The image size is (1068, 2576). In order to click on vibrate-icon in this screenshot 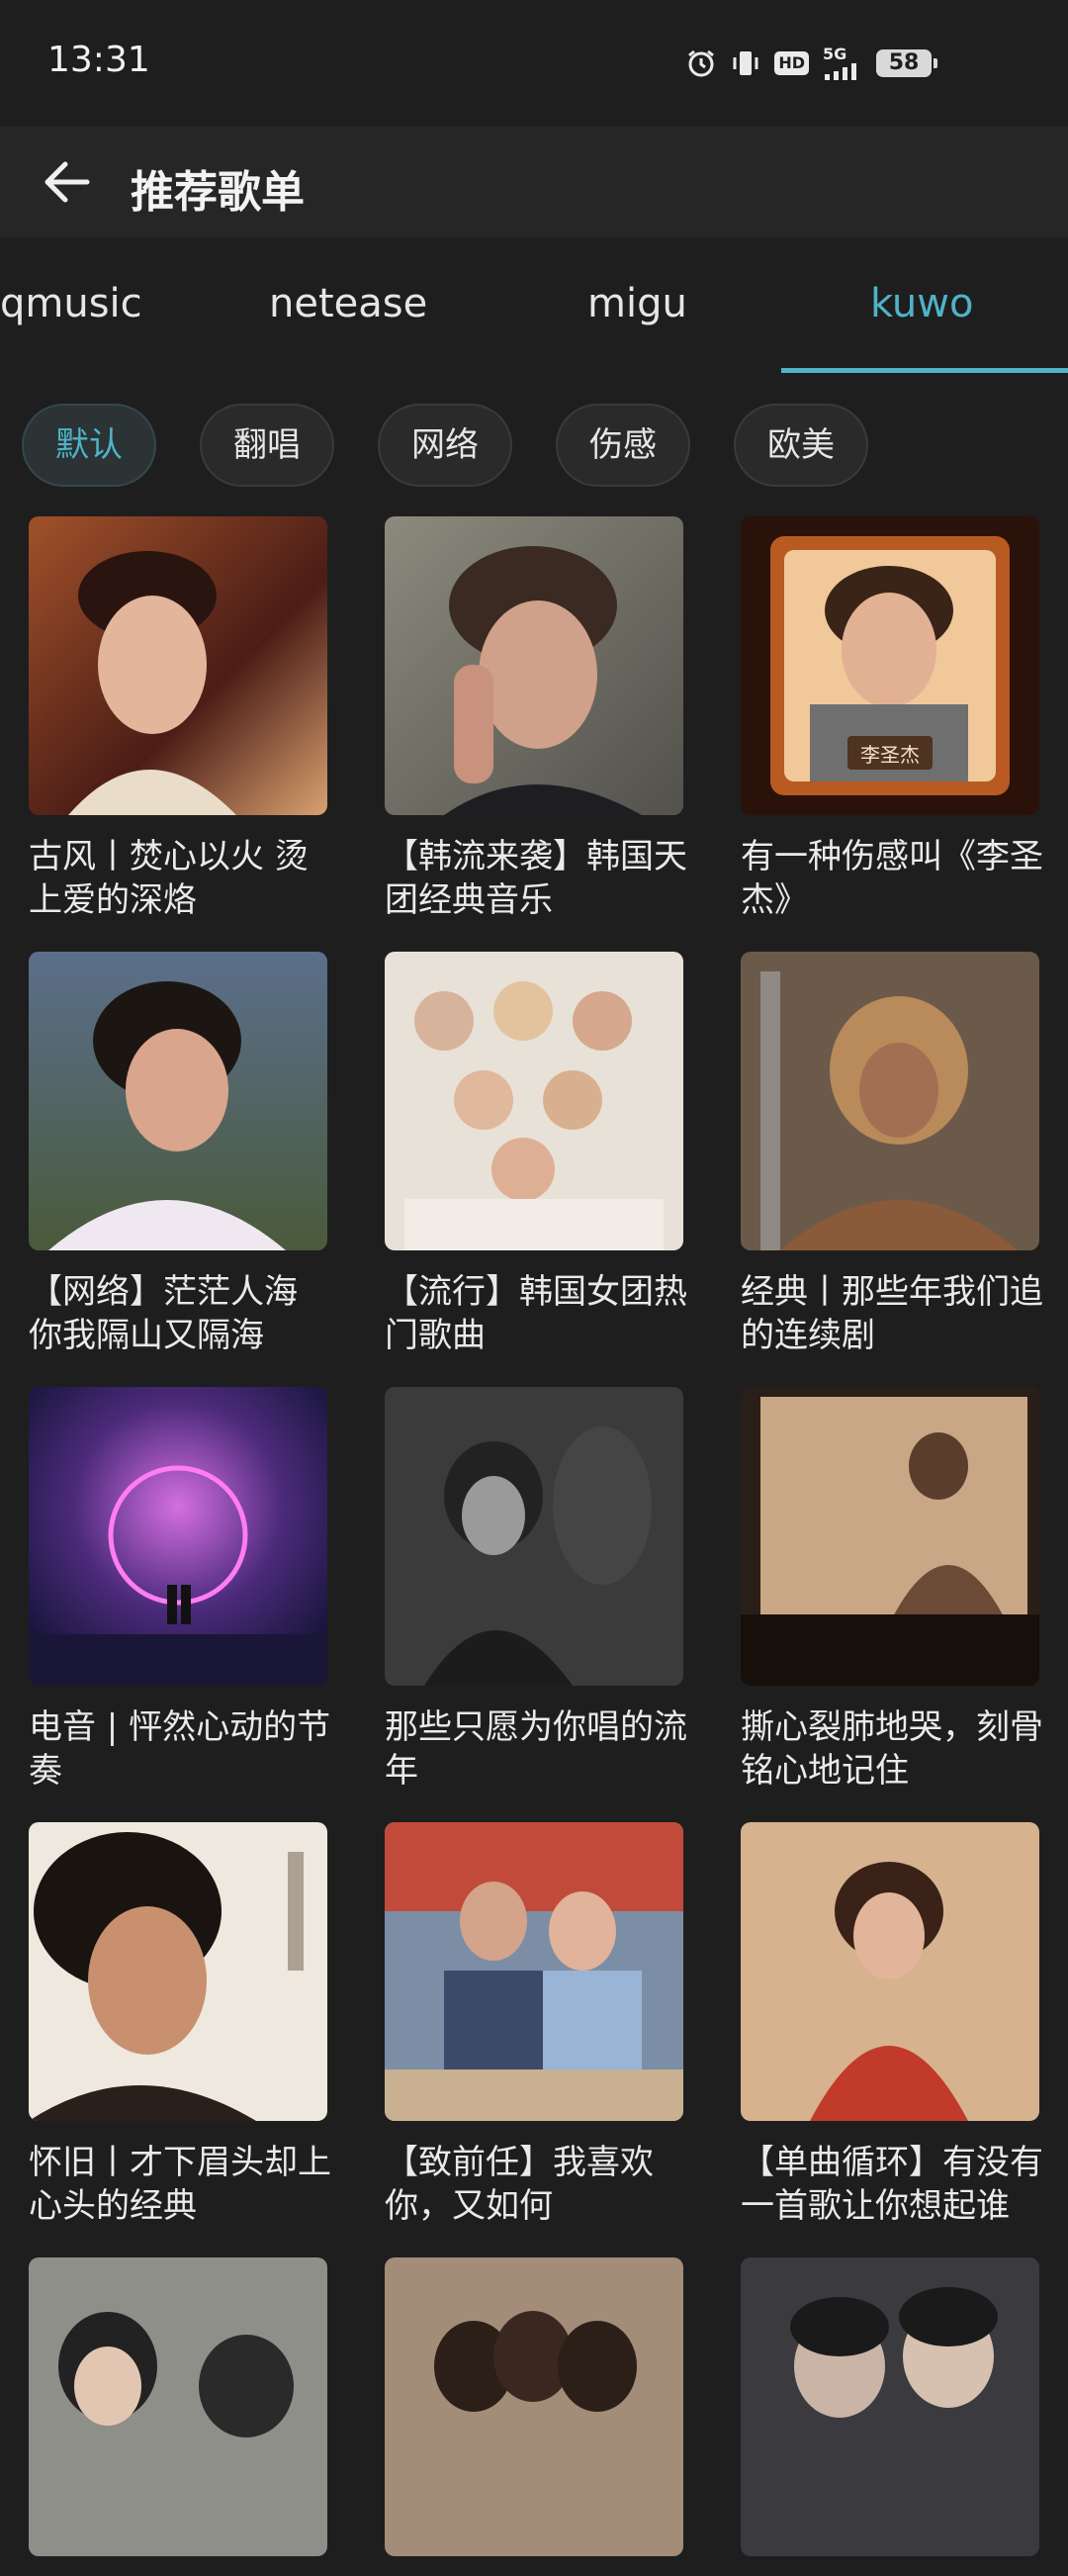, I will do `click(746, 63)`.